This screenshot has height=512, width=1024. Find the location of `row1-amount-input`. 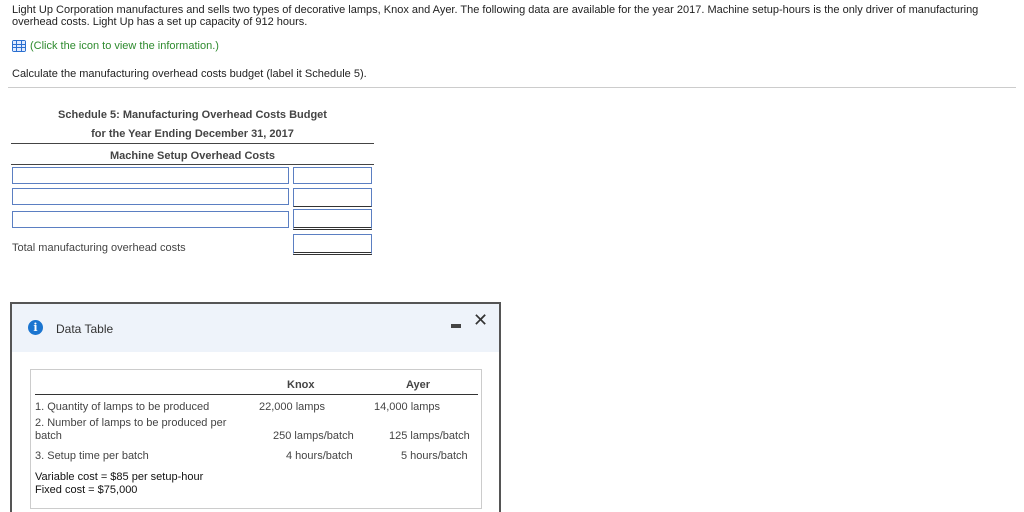

row1-amount-input is located at coordinates (332, 175).